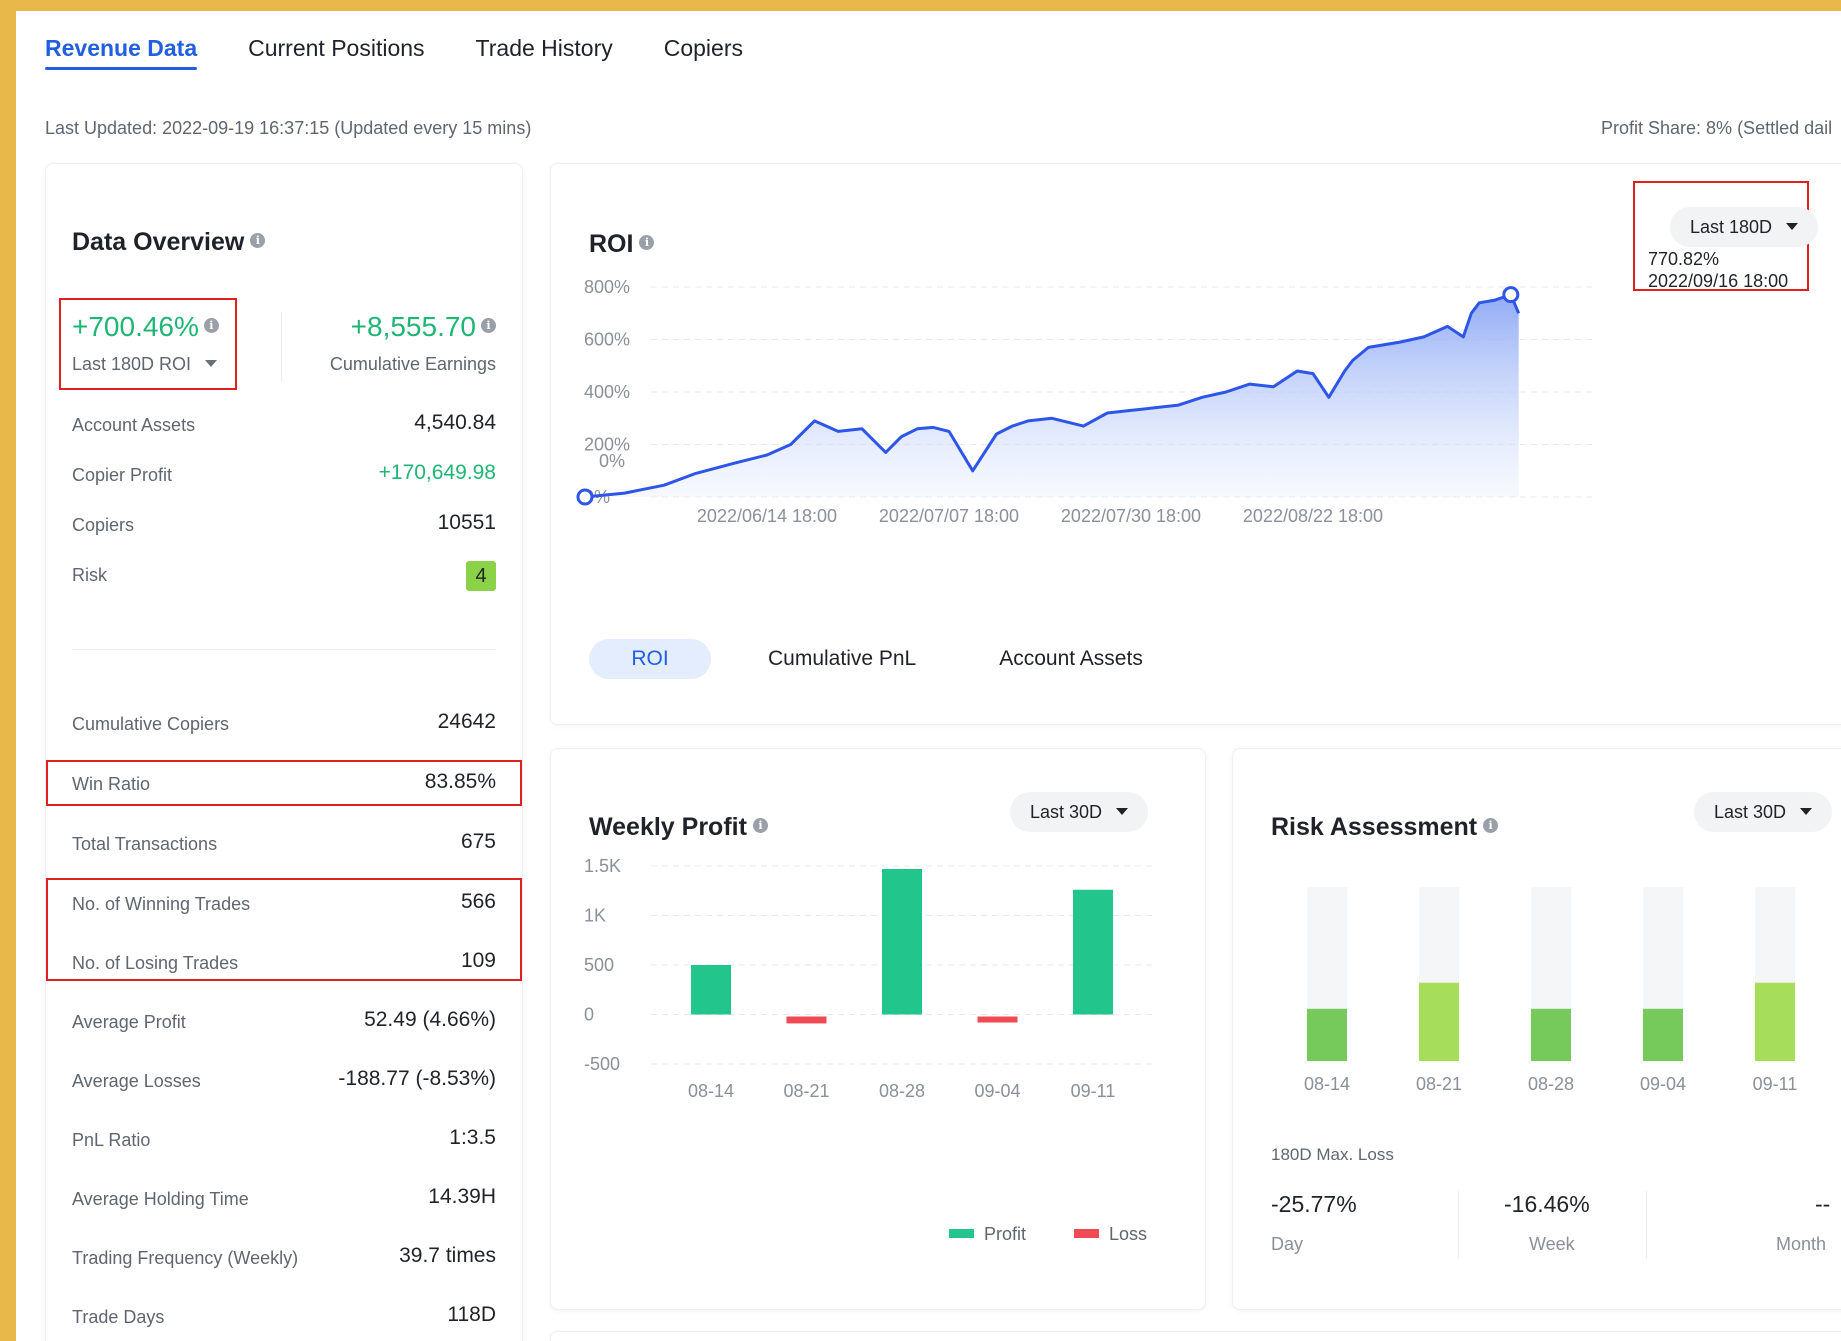 The height and width of the screenshot is (1341, 1841). What do you see at coordinates (284, 426) in the screenshot?
I see `stat-row-account-assets: Account Assets 4,540.84` at bounding box center [284, 426].